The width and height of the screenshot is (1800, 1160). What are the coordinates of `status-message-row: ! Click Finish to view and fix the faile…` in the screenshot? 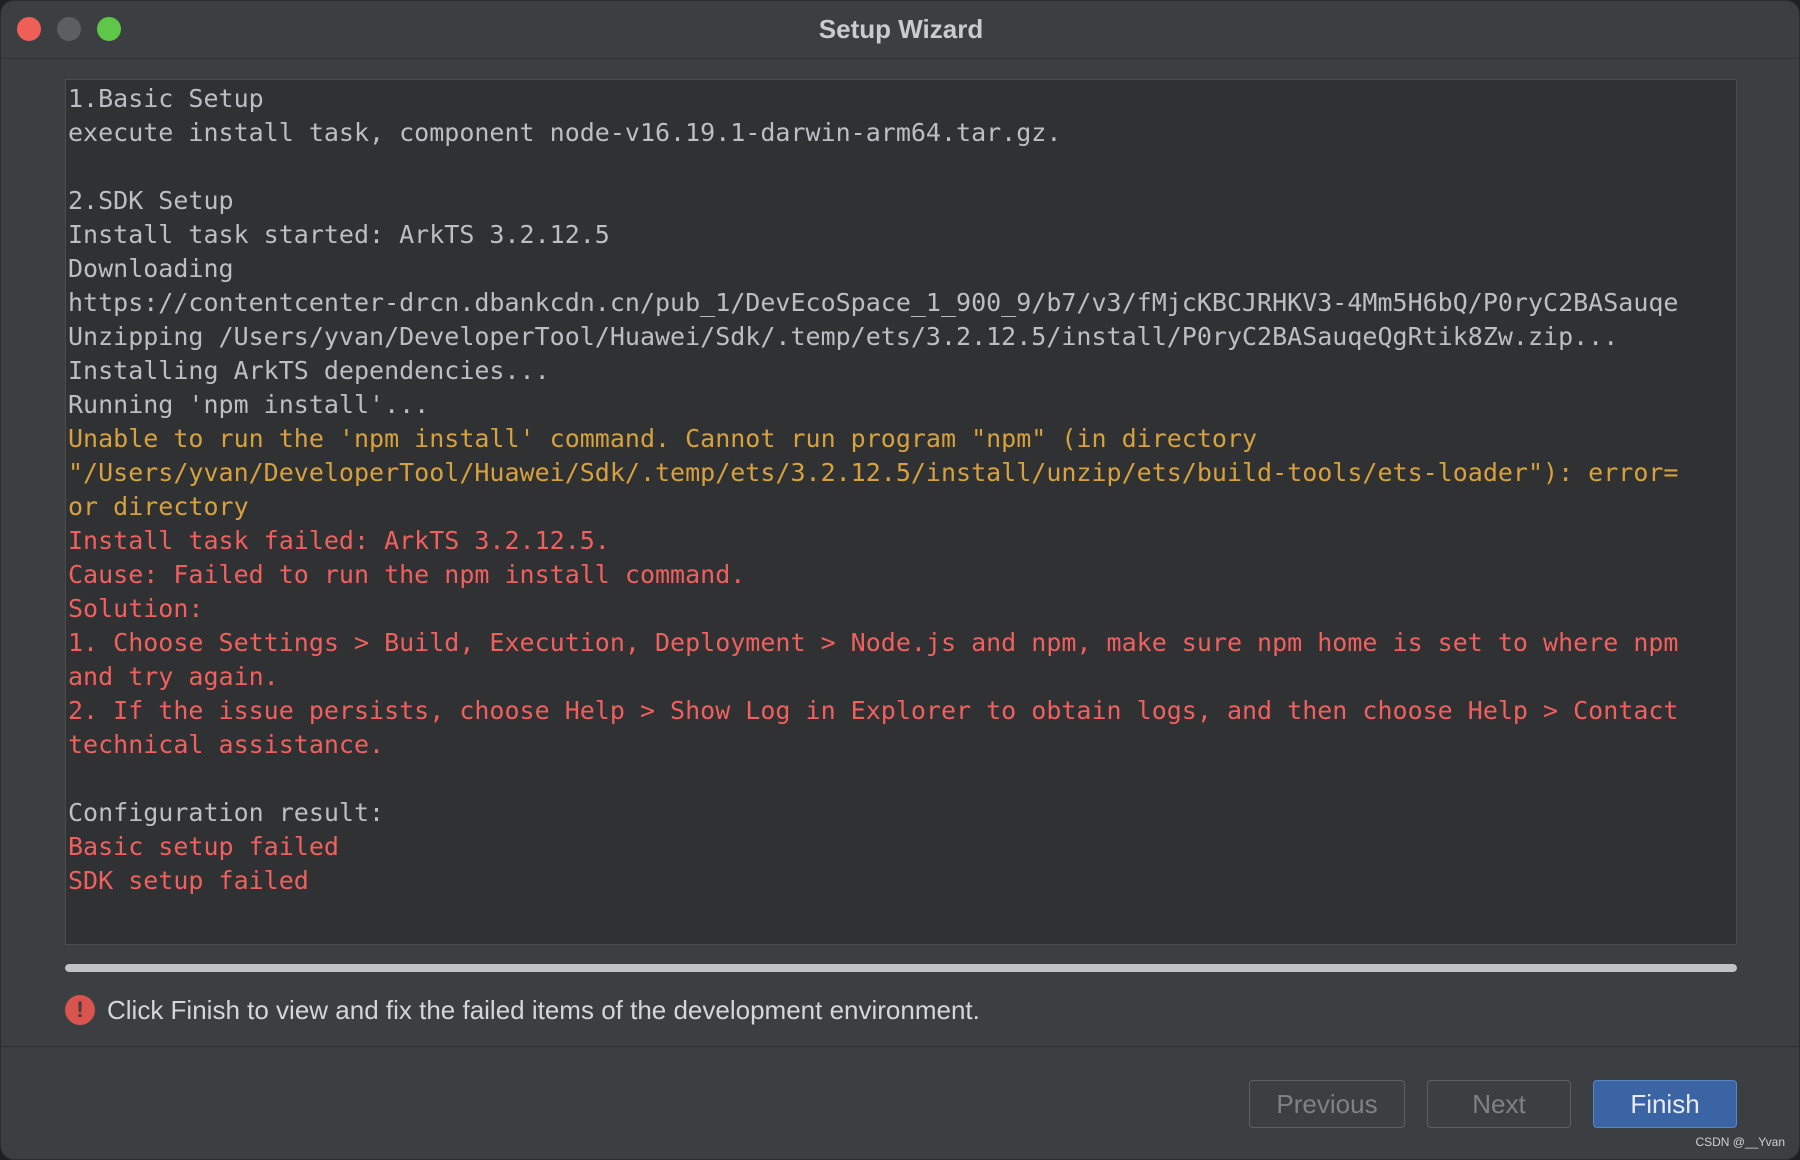 It's located at (522, 1010).